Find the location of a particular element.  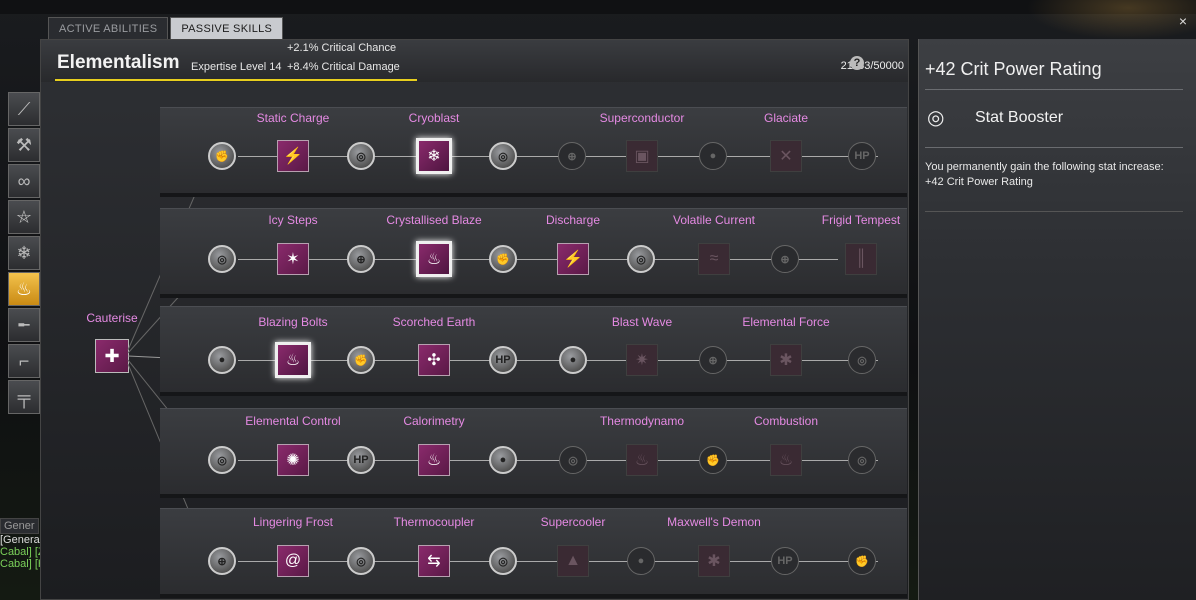

description-line: +42 Crit Power Rating is located at coordinates (979, 182).